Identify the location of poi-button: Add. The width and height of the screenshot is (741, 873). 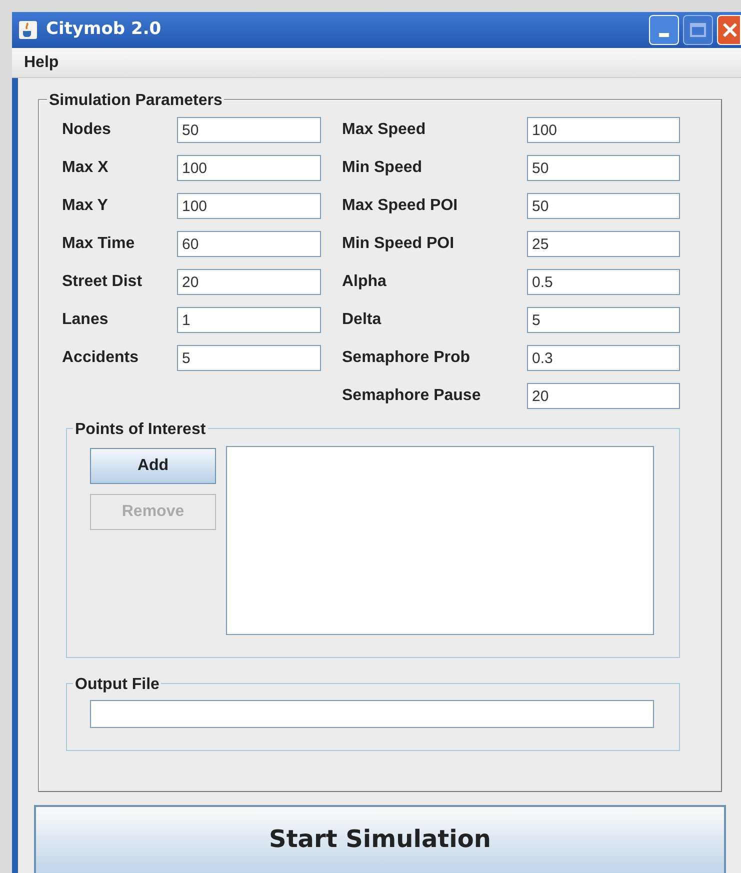
(153, 466).